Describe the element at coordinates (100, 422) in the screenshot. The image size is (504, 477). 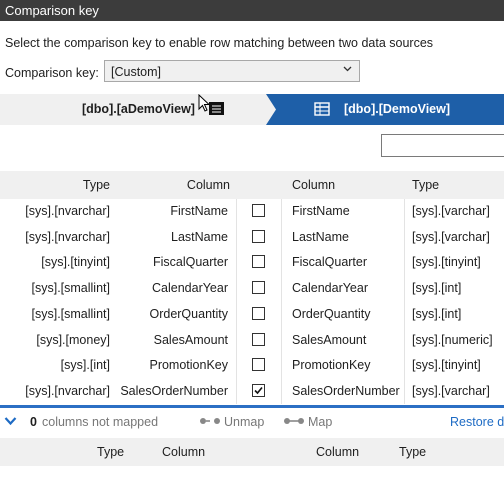
I see `unmapped-count-label: columns not mapped` at that location.